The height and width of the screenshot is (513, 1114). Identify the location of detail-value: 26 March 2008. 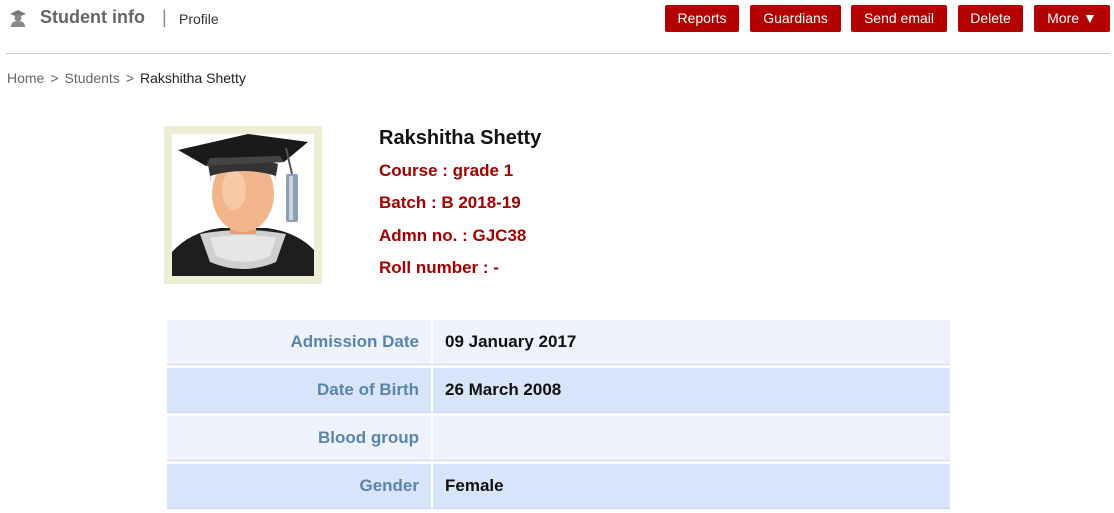
(691, 390).